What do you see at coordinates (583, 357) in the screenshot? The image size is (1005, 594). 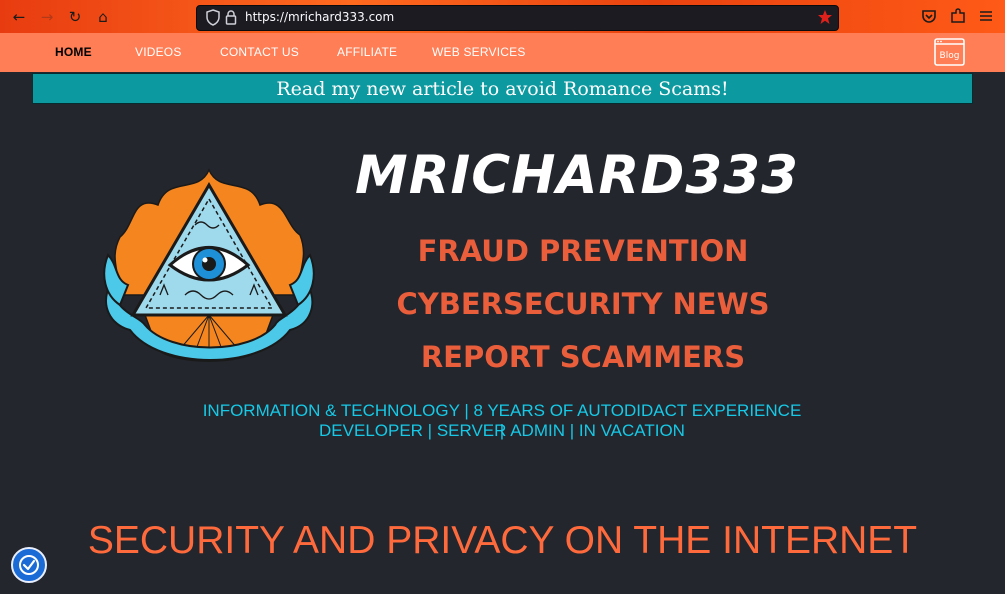 I see `service-report-scammers: REPORT SCAMMERS` at bounding box center [583, 357].